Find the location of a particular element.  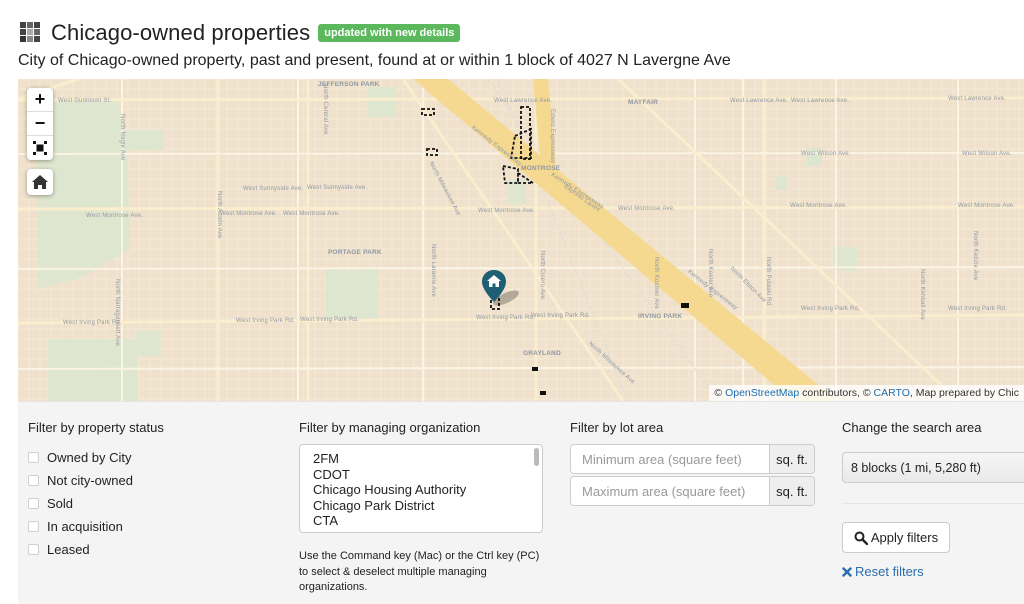

home-icon is located at coordinates (40, 182).